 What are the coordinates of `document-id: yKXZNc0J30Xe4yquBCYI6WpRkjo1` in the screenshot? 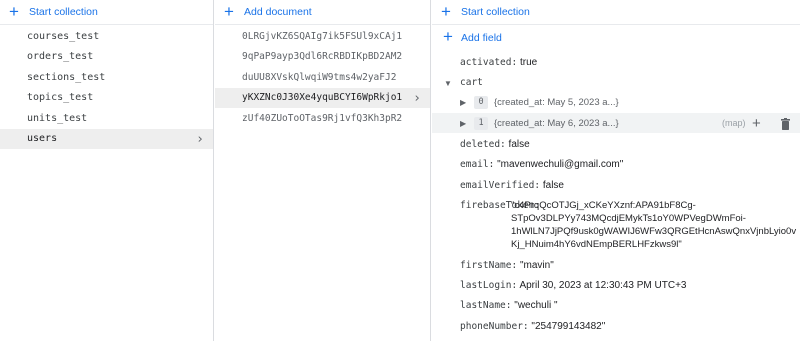 It's located at (322, 98).